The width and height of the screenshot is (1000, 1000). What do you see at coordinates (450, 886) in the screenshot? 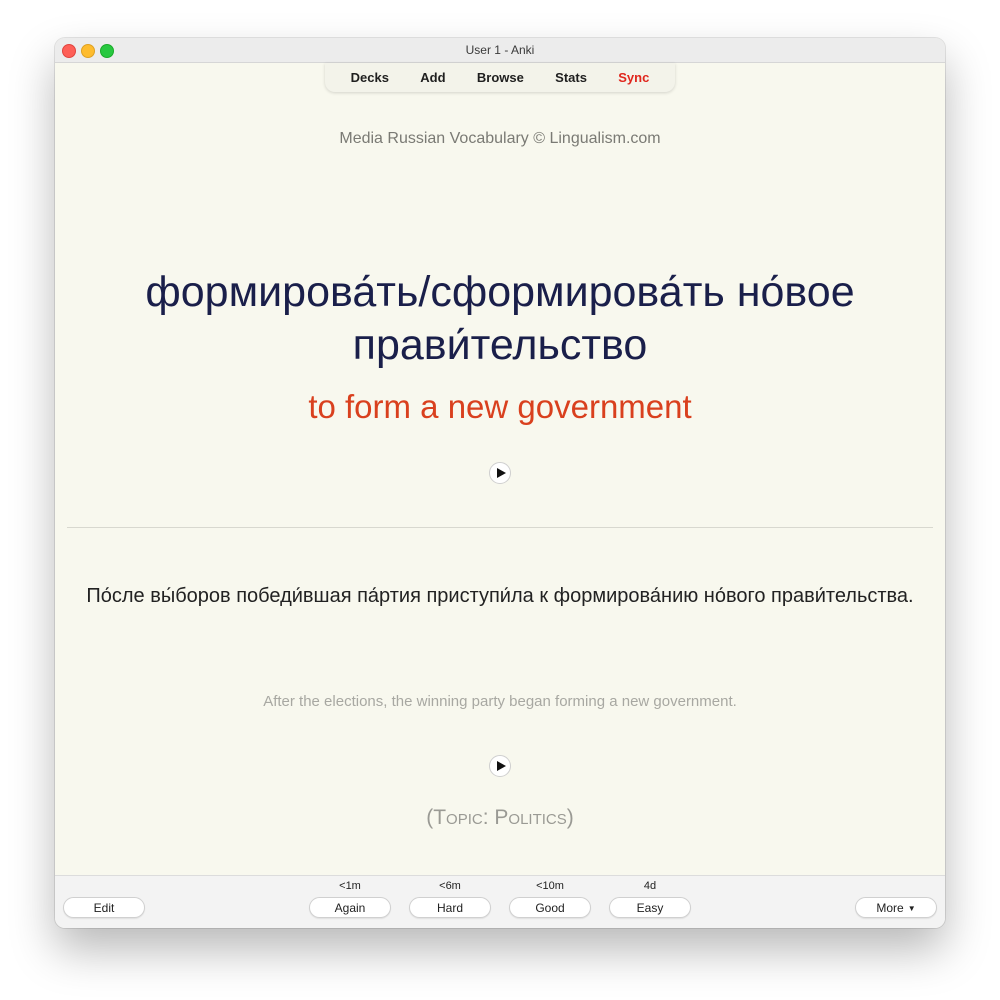
I see `hard-interval: <6m` at bounding box center [450, 886].